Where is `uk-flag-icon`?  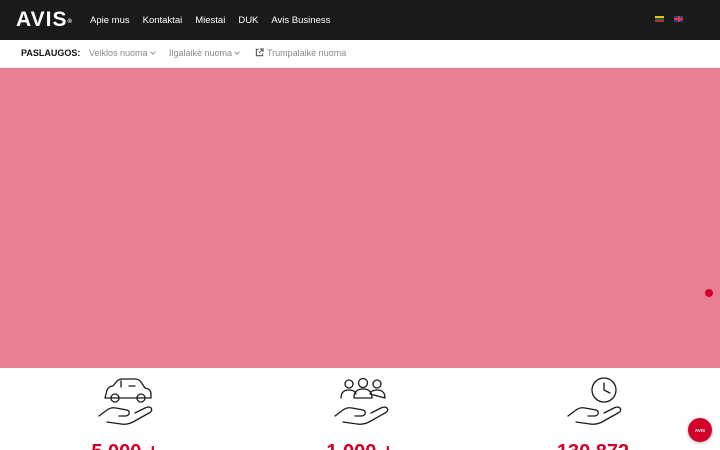
uk-flag-icon is located at coordinates (678, 19).